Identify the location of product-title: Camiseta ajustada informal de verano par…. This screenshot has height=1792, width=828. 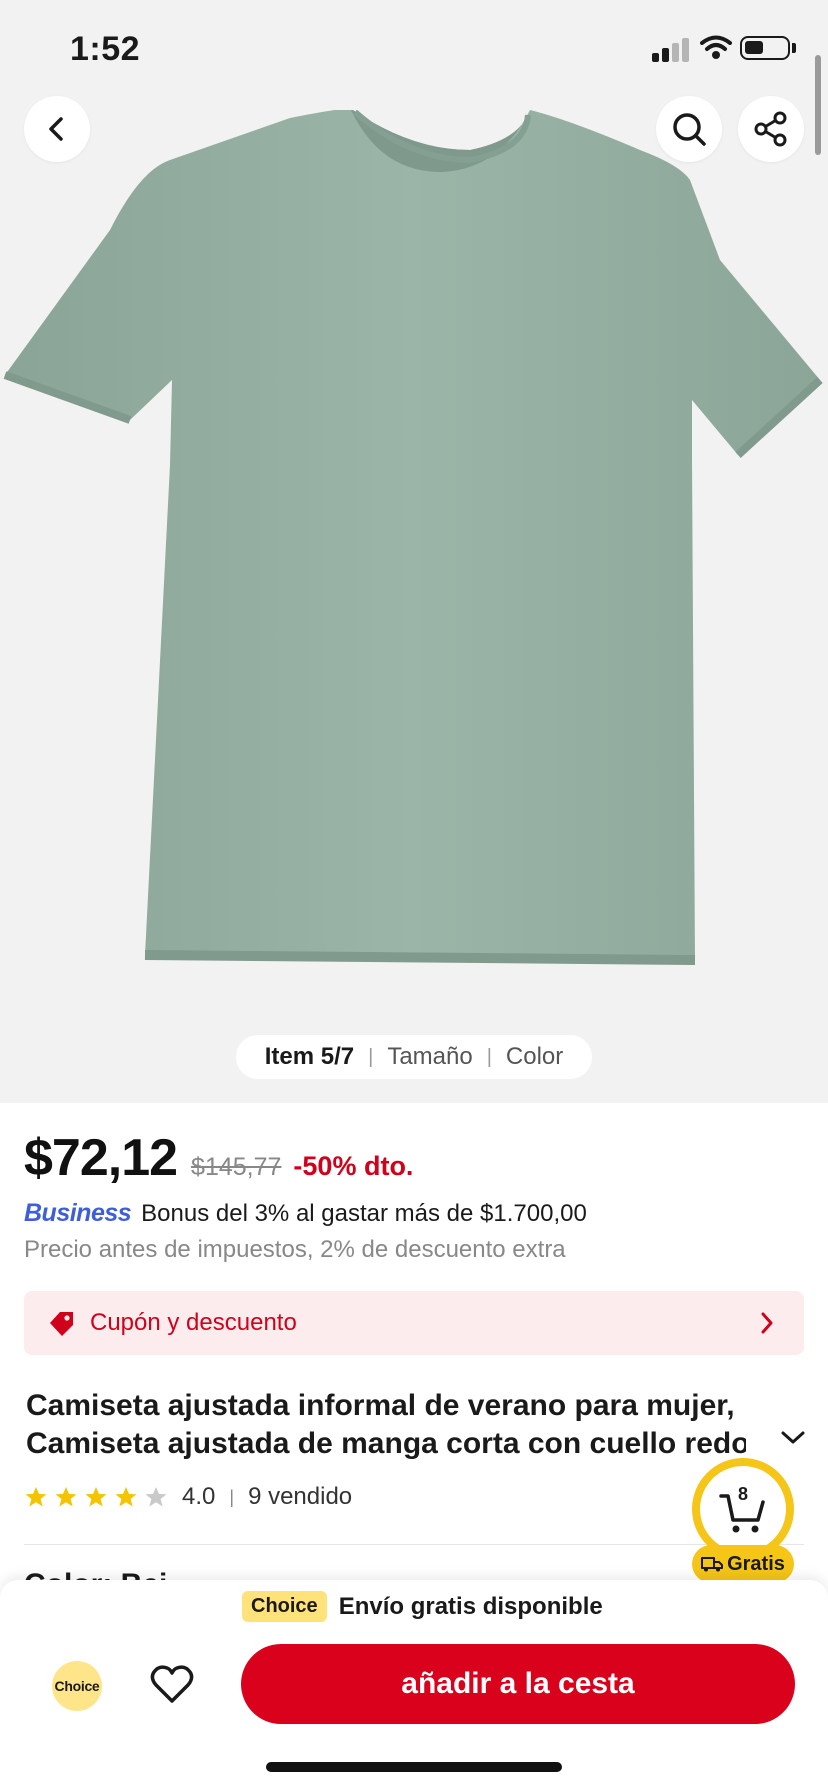
(386, 1425).